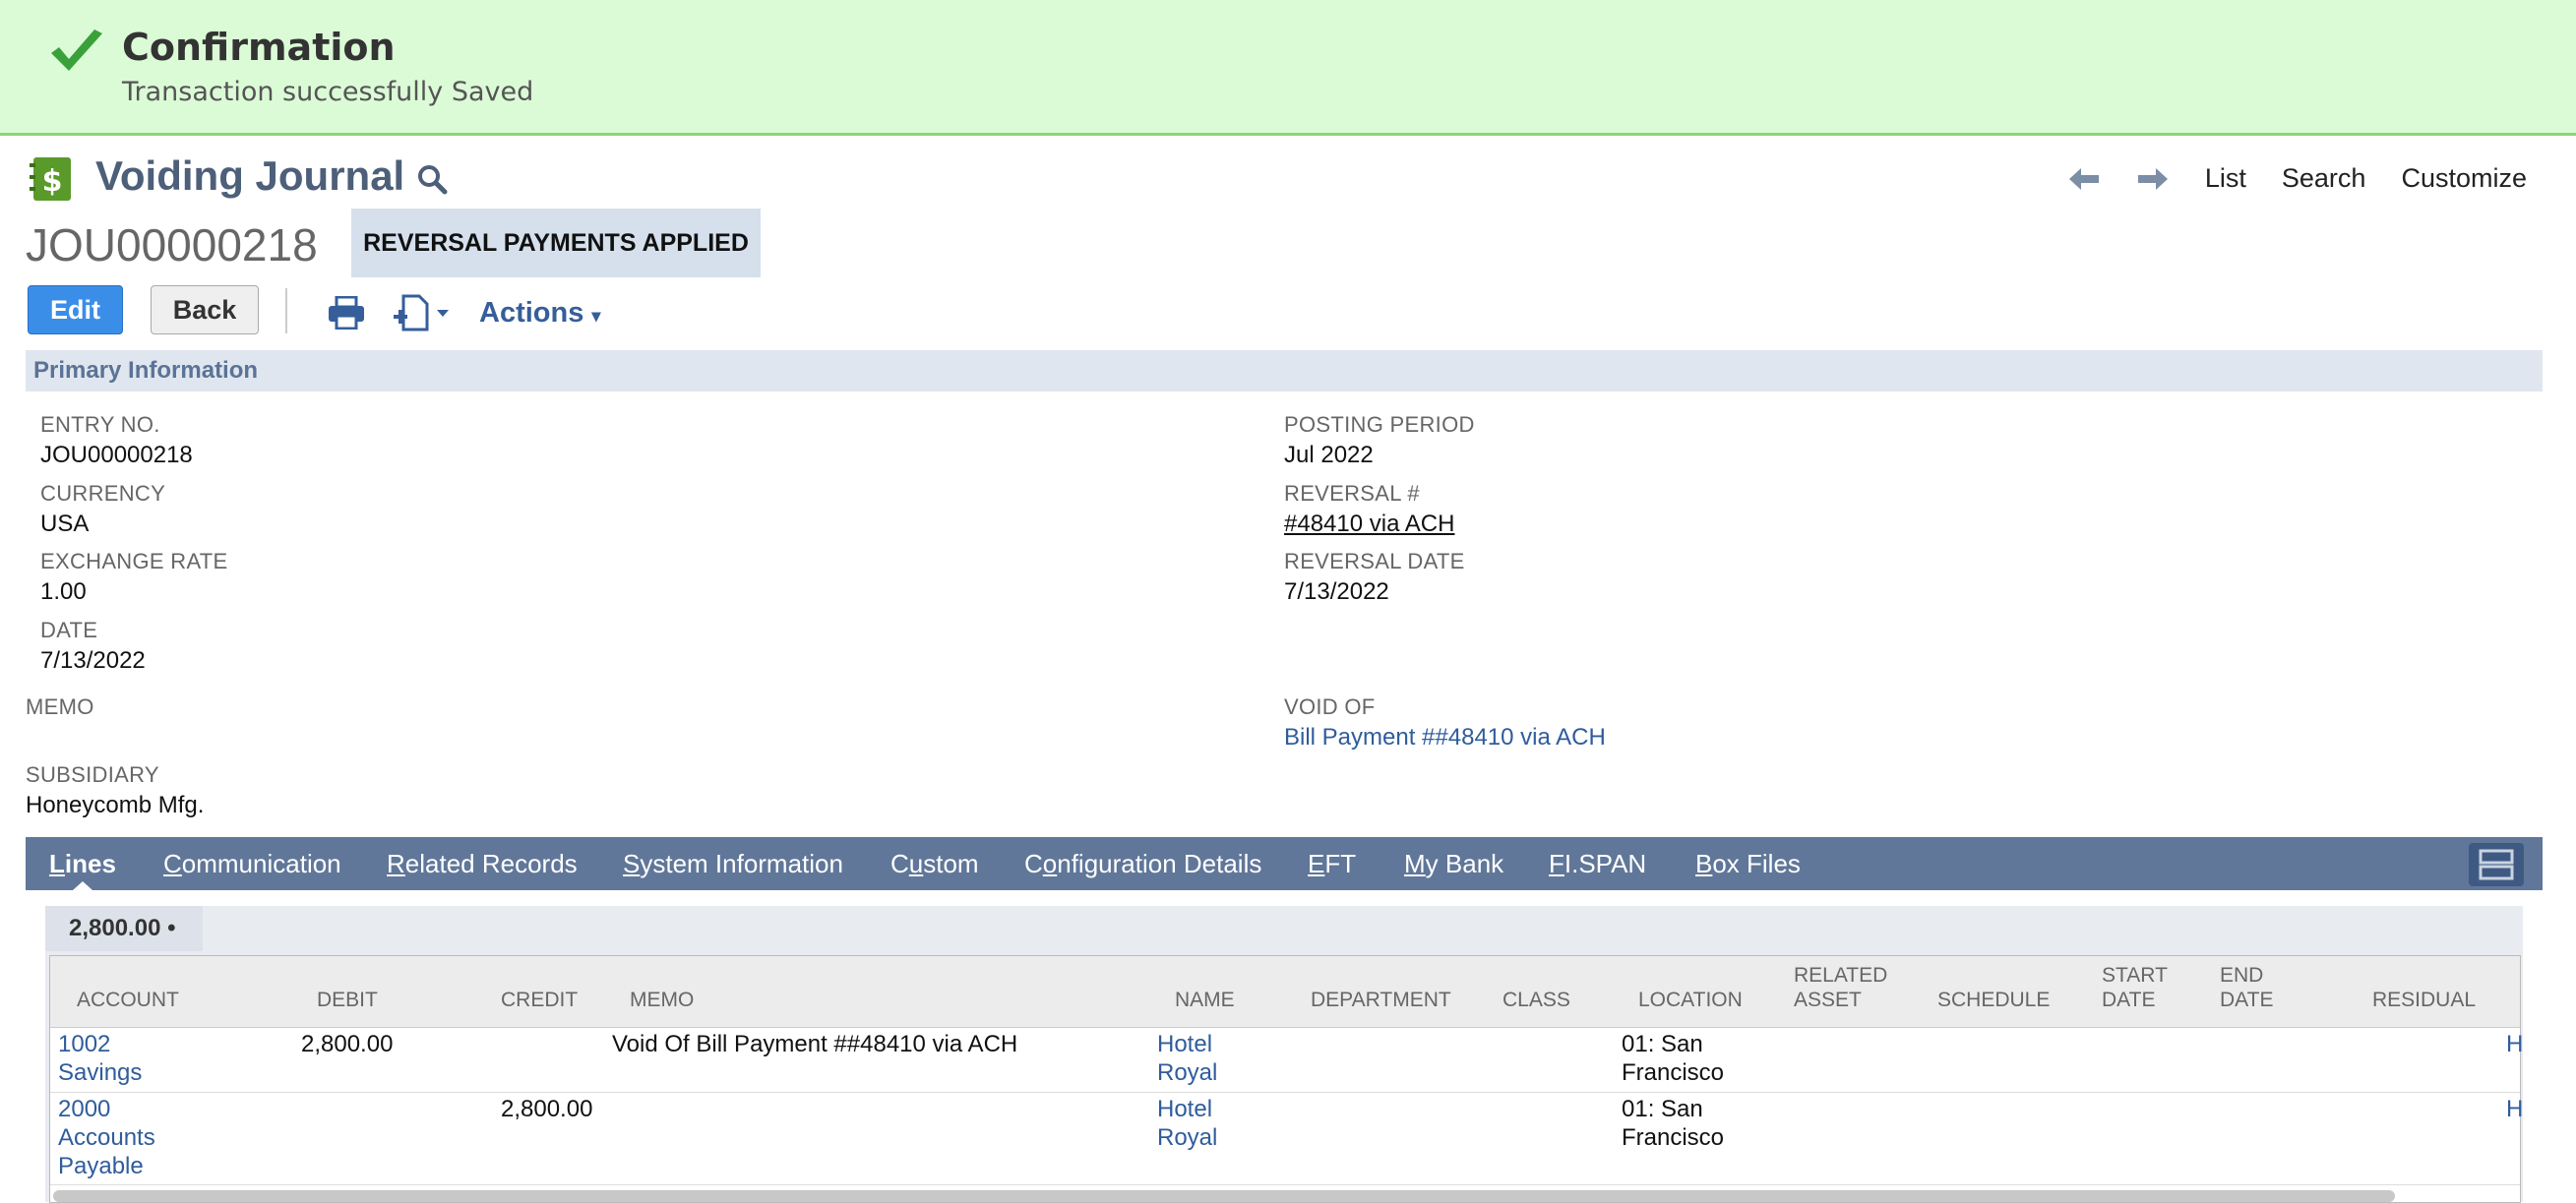 The height and width of the screenshot is (1203, 2576). Describe the element at coordinates (1379, 425) in the screenshot. I see `posting-period-label: POSTING PERIOD` at that location.